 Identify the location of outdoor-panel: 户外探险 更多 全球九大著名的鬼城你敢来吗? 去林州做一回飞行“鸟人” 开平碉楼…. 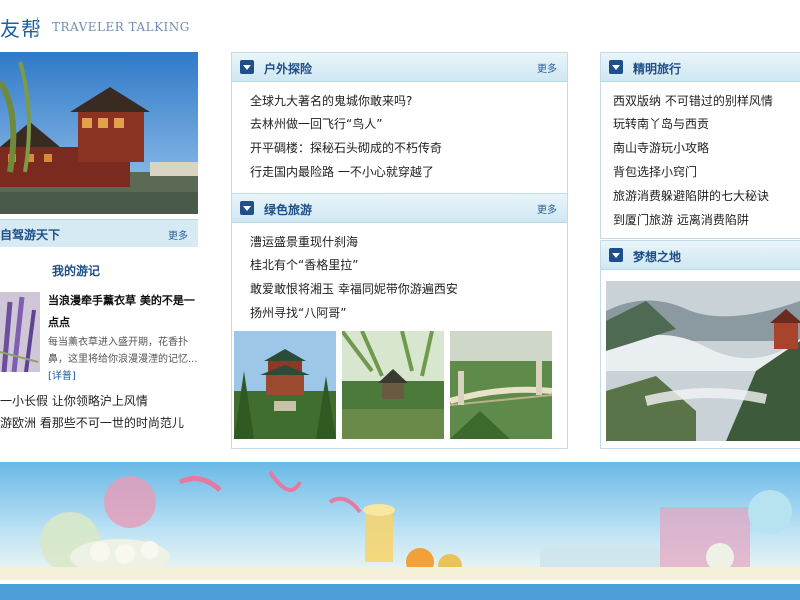
(399, 123).